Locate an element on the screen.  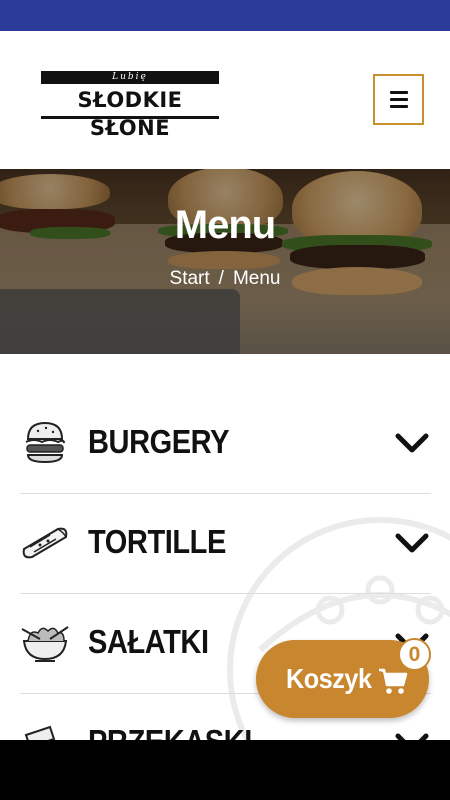
logo-bottom-bar is located at coordinates (130, 117).